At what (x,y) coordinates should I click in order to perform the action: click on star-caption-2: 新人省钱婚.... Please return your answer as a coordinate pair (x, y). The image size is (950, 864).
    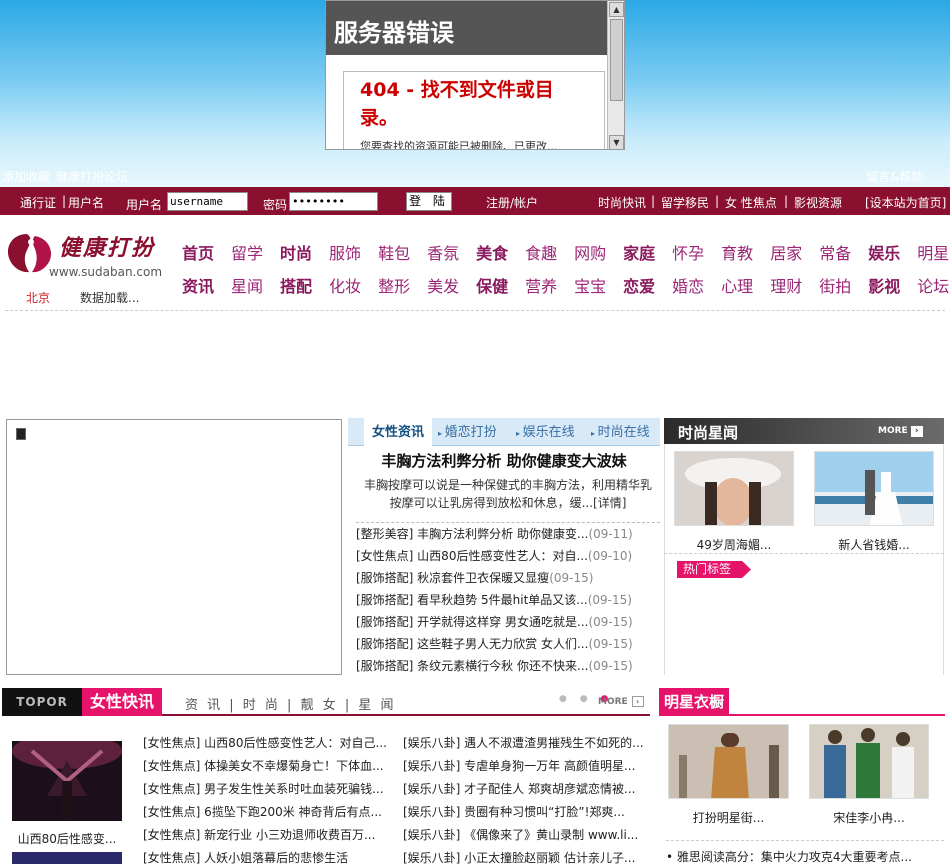
    Looking at the image, I should click on (874, 544).